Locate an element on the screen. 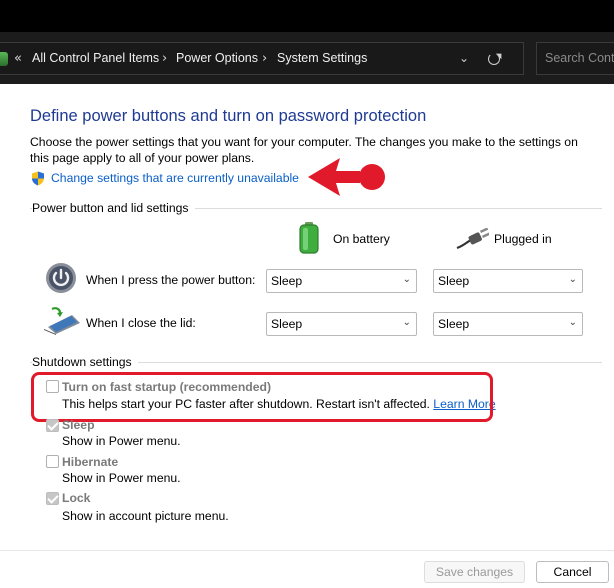 This screenshot has width=614, height=588. power-button-plugged-select: Sleep ⌄ is located at coordinates (508, 281).